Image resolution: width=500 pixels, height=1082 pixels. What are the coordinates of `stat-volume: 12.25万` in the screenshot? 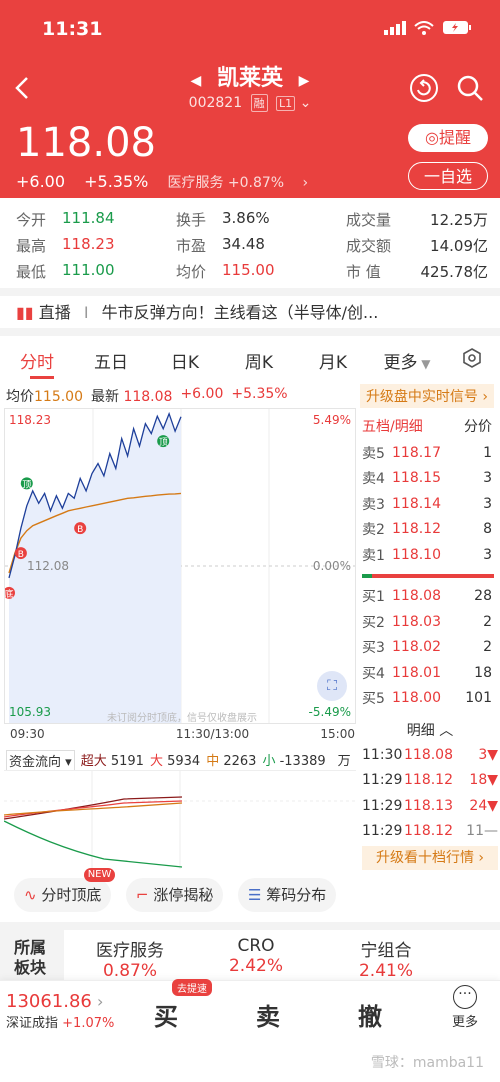 It's located at (459, 219).